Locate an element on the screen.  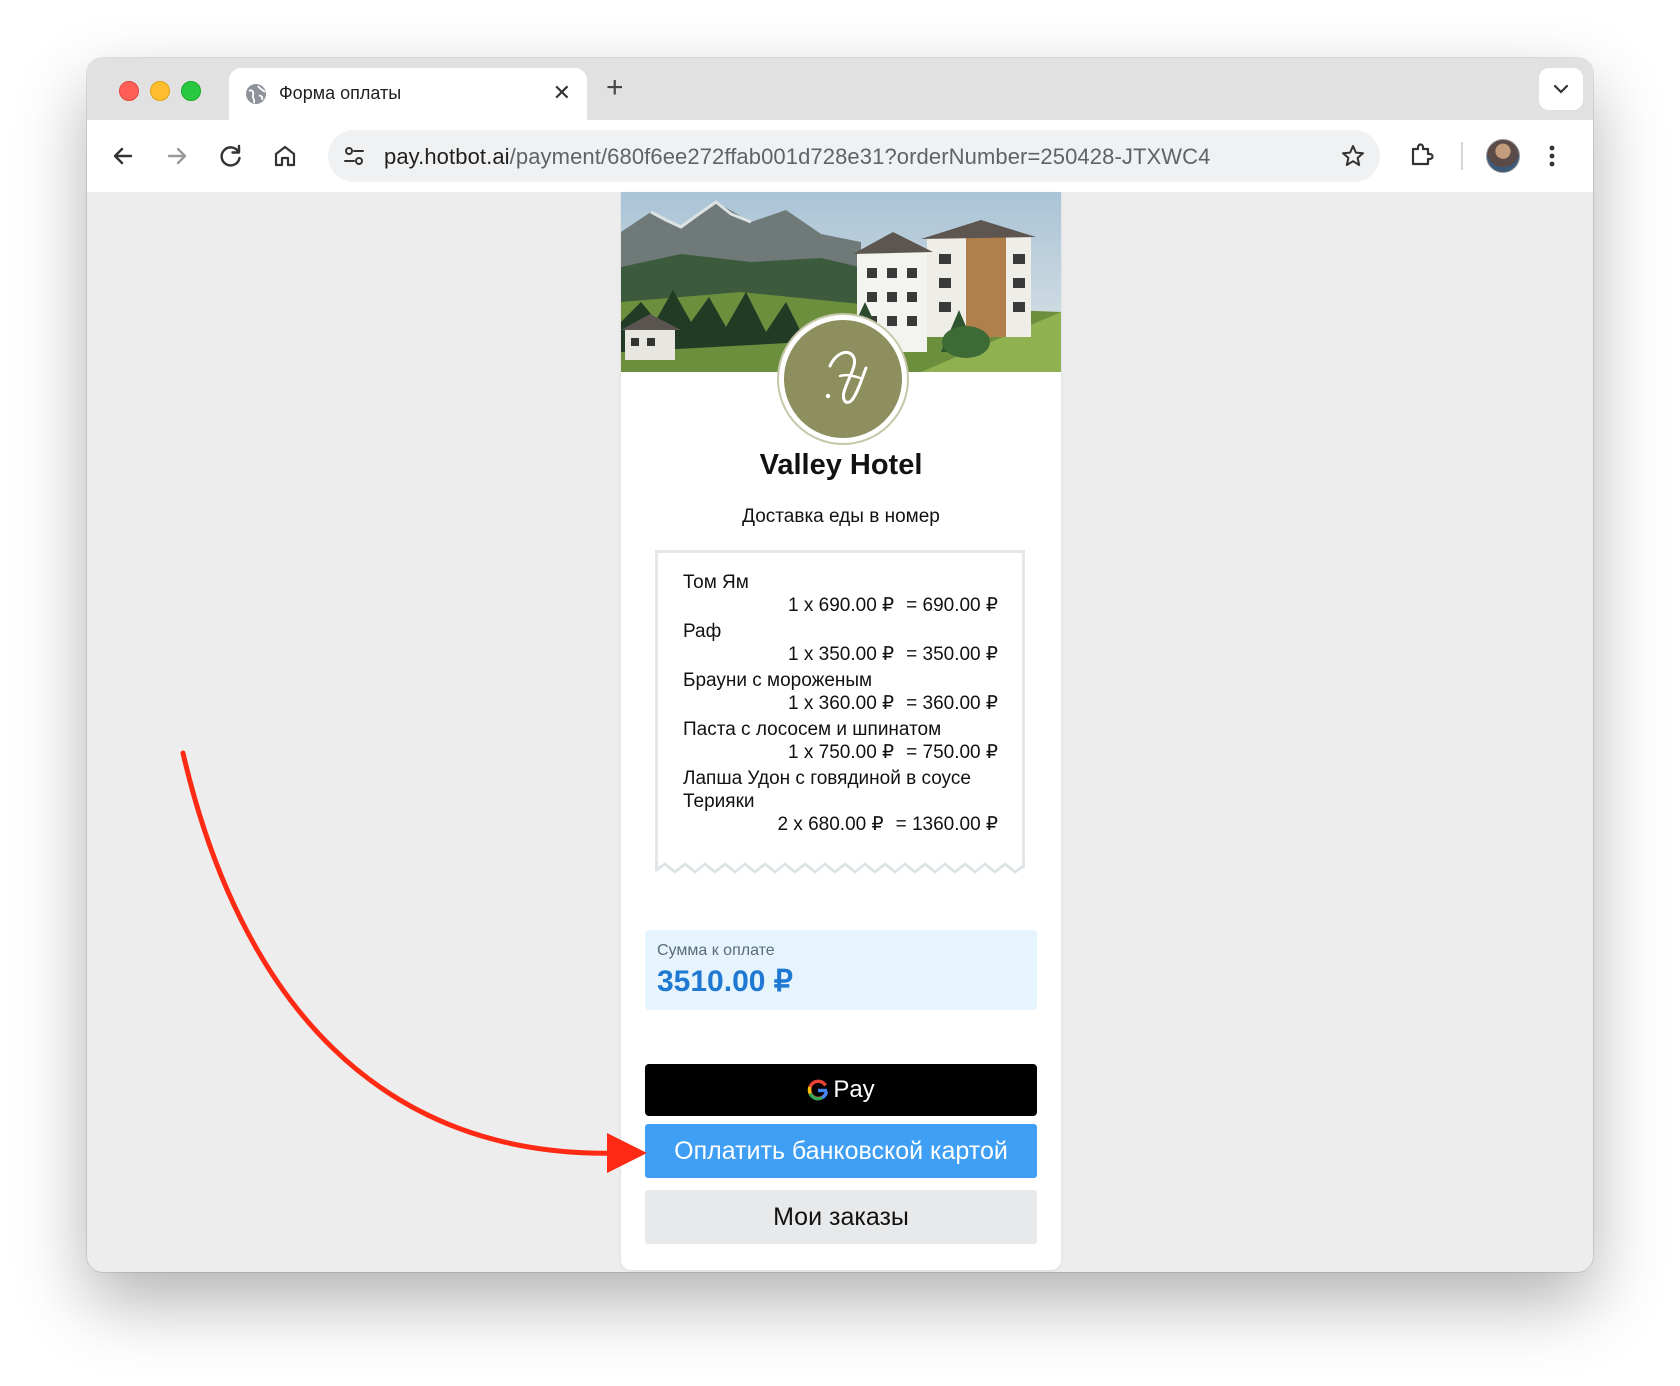
url-host: pay.hotbot.ai is located at coordinates (447, 156).